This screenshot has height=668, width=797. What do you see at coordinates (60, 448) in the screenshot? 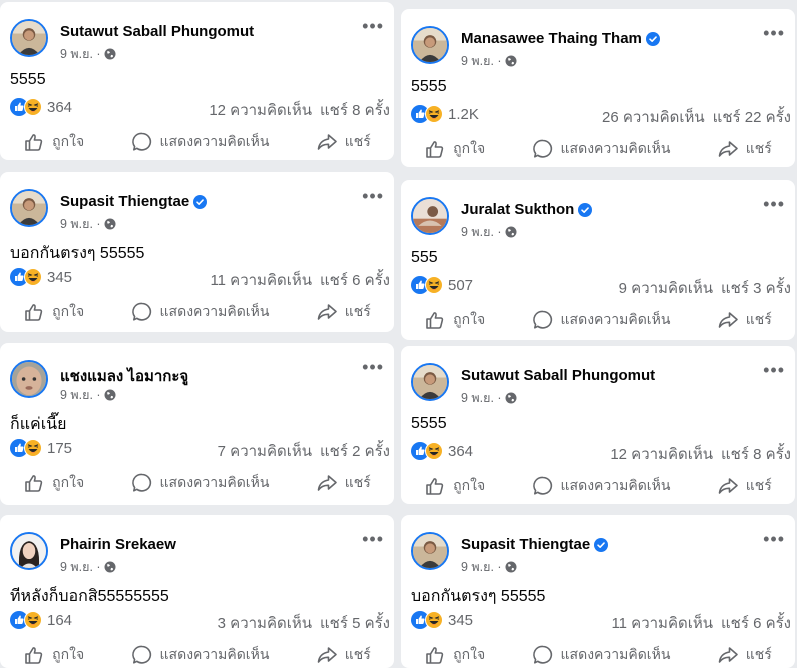
I see `reaction-count: 175` at bounding box center [60, 448].